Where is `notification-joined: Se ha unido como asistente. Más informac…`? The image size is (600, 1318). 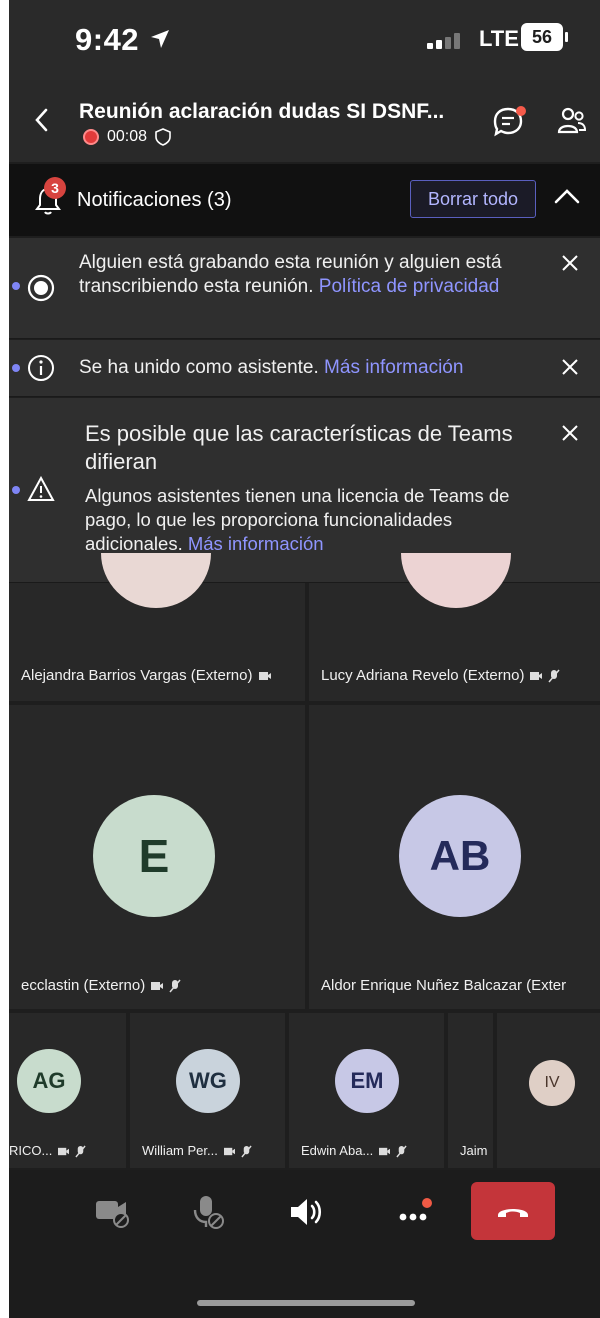 notification-joined: Se ha unido como asistente. Más informac… is located at coordinates (304, 368).